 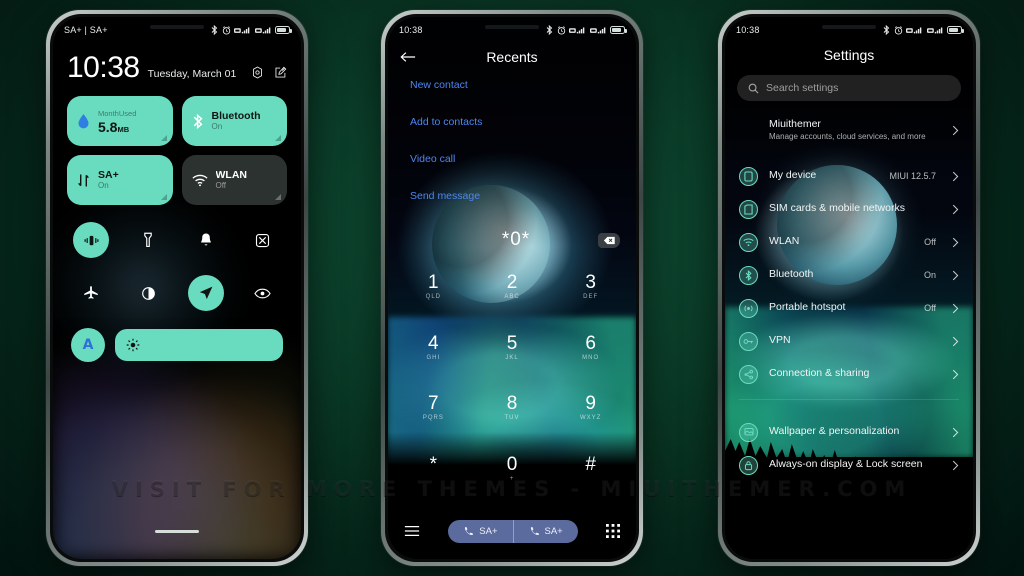 What do you see at coordinates (512, 196) in the screenshot?
I see `send-message-link: Send message` at bounding box center [512, 196].